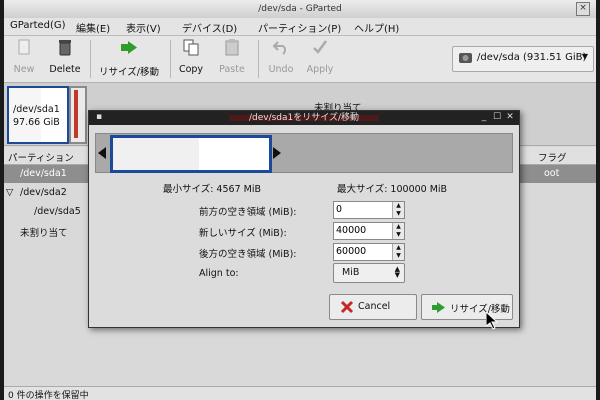 This screenshot has height=400, width=600. What do you see at coordinates (232, 47) in the screenshot?
I see `paste-icon` at bounding box center [232, 47].